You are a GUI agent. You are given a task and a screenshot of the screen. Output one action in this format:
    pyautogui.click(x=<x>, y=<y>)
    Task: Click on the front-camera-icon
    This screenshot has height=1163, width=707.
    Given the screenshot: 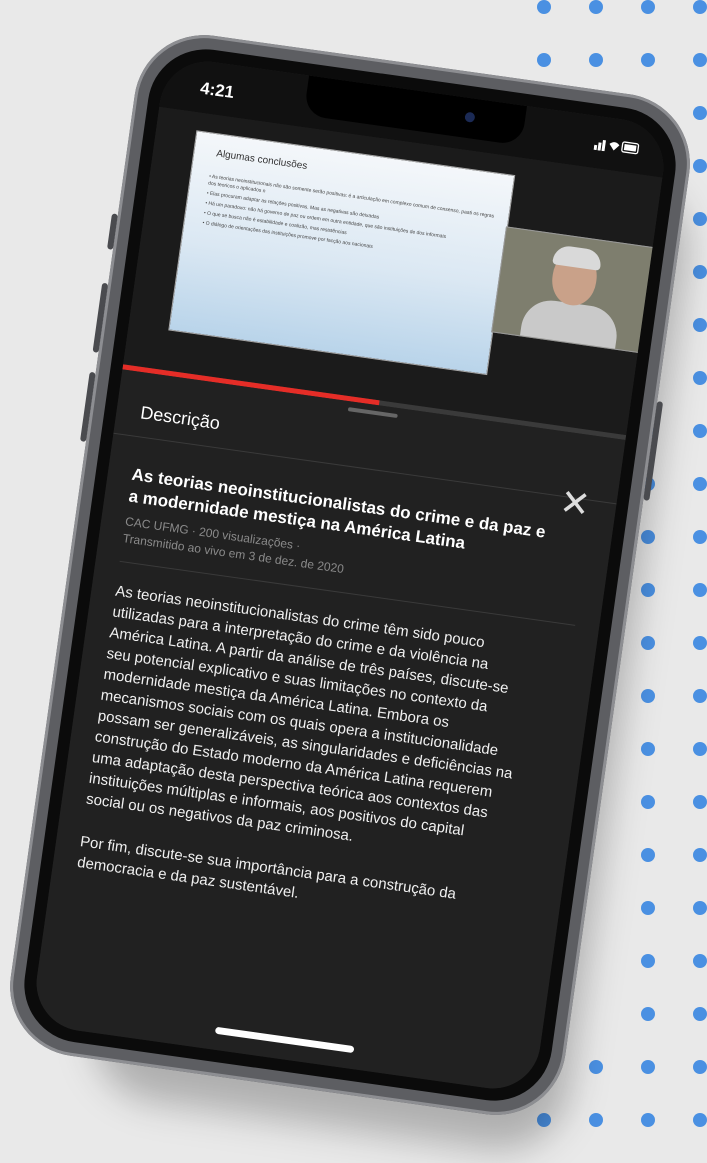 What is the action you would take?
    pyautogui.click(x=470, y=117)
    